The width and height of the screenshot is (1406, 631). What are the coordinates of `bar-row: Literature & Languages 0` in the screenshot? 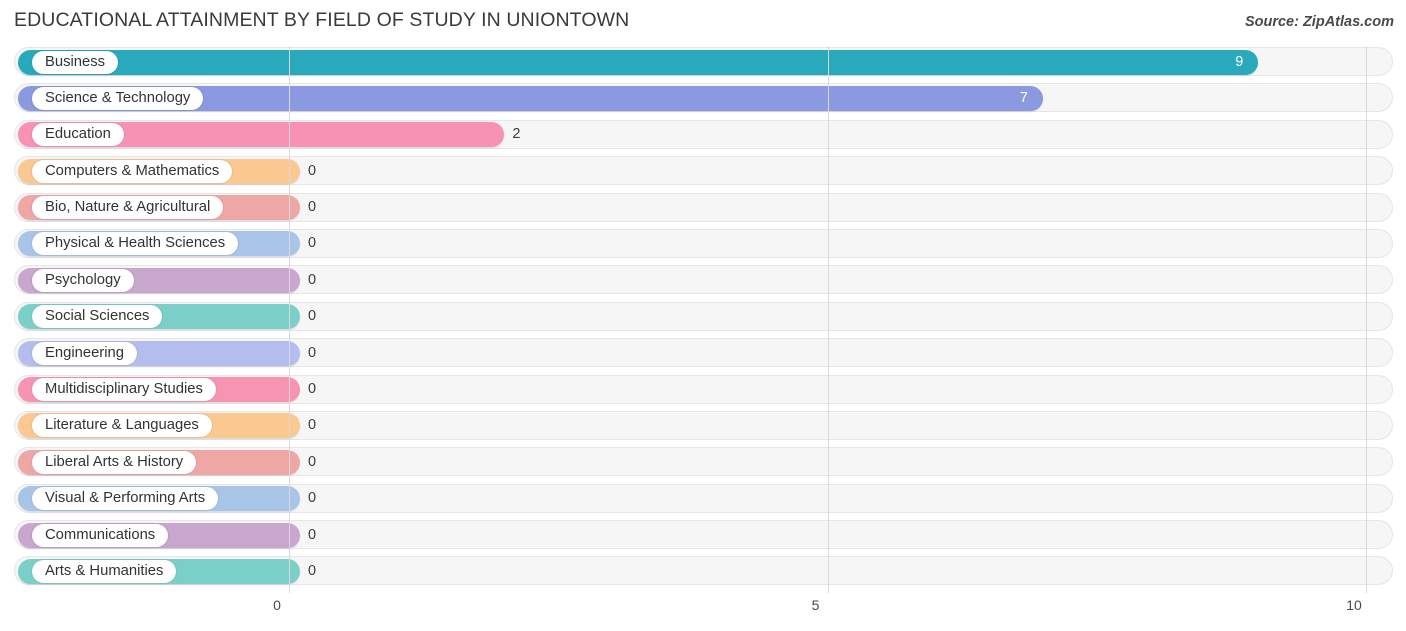 It's located at (703, 426).